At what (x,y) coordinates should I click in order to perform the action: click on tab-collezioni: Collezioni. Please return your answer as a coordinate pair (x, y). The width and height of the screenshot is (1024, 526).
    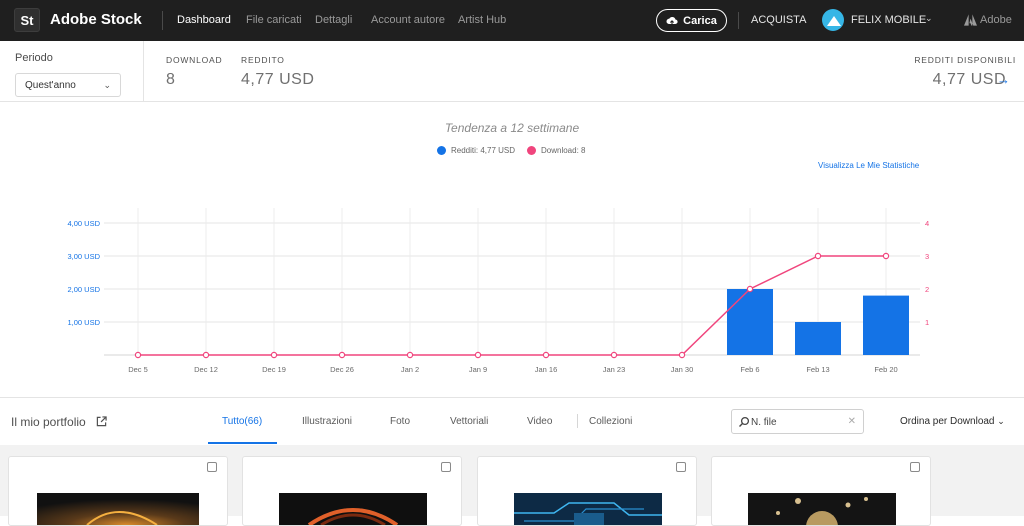
    Looking at the image, I should click on (610, 421).